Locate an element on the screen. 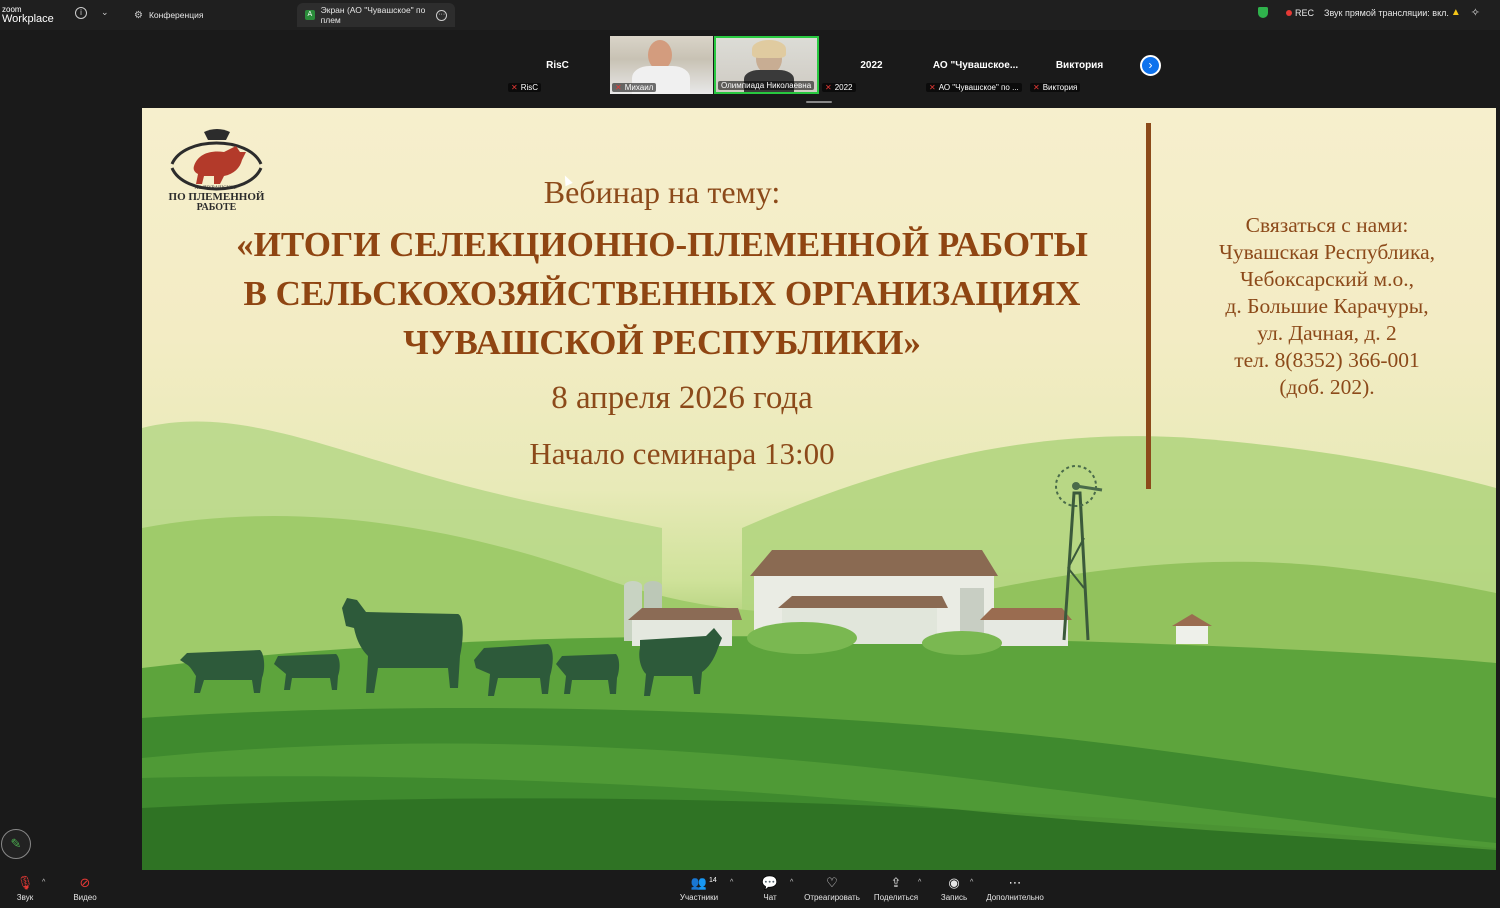 This screenshot has width=1500, height=908. video-button: ⊘ Видео is located at coordinates (85, 888).